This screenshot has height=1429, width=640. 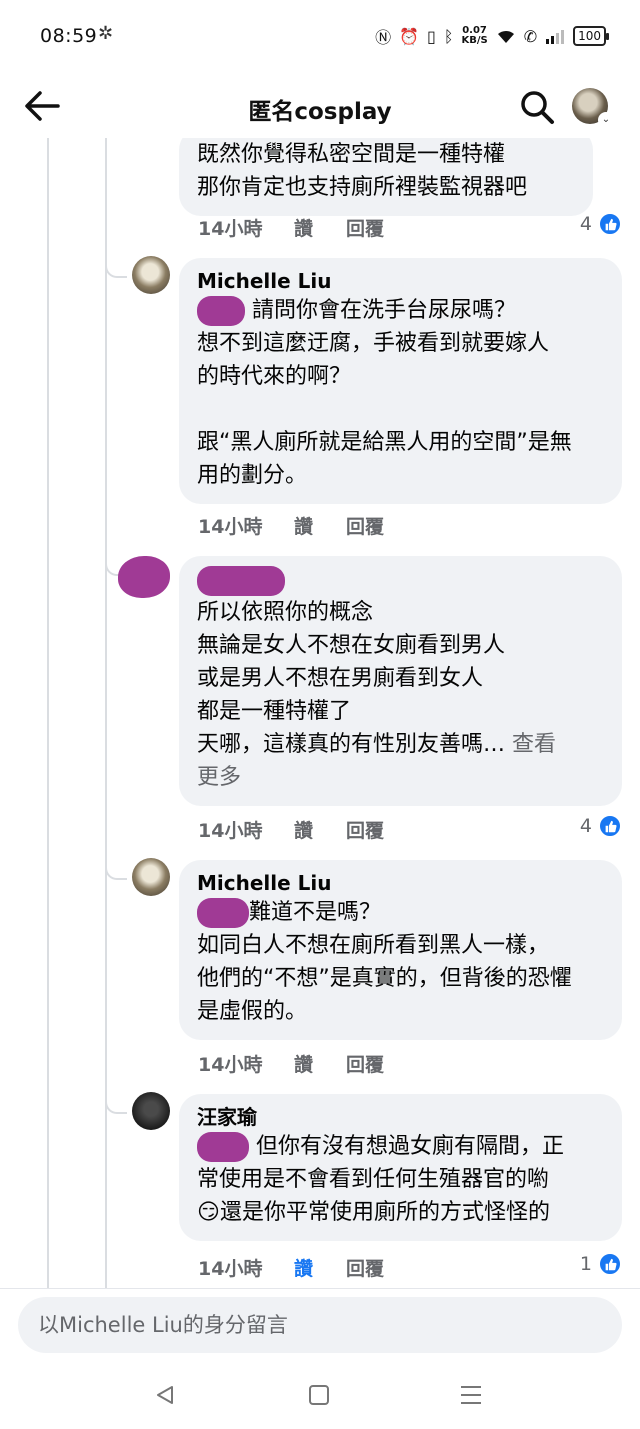 What do you see at coordinates (401, 1117) in the screenshot?
I see `comment-author: 汪家瑜` at bounding box center [401, 1117].